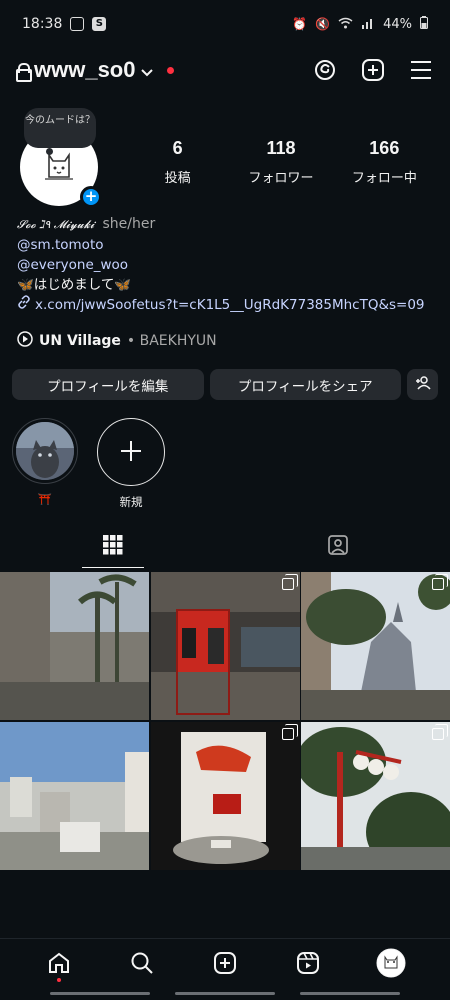  What do you see at coordinates (325, 70) in the screenshot?
I see `threads-icon` at bounding box center [325, 70].